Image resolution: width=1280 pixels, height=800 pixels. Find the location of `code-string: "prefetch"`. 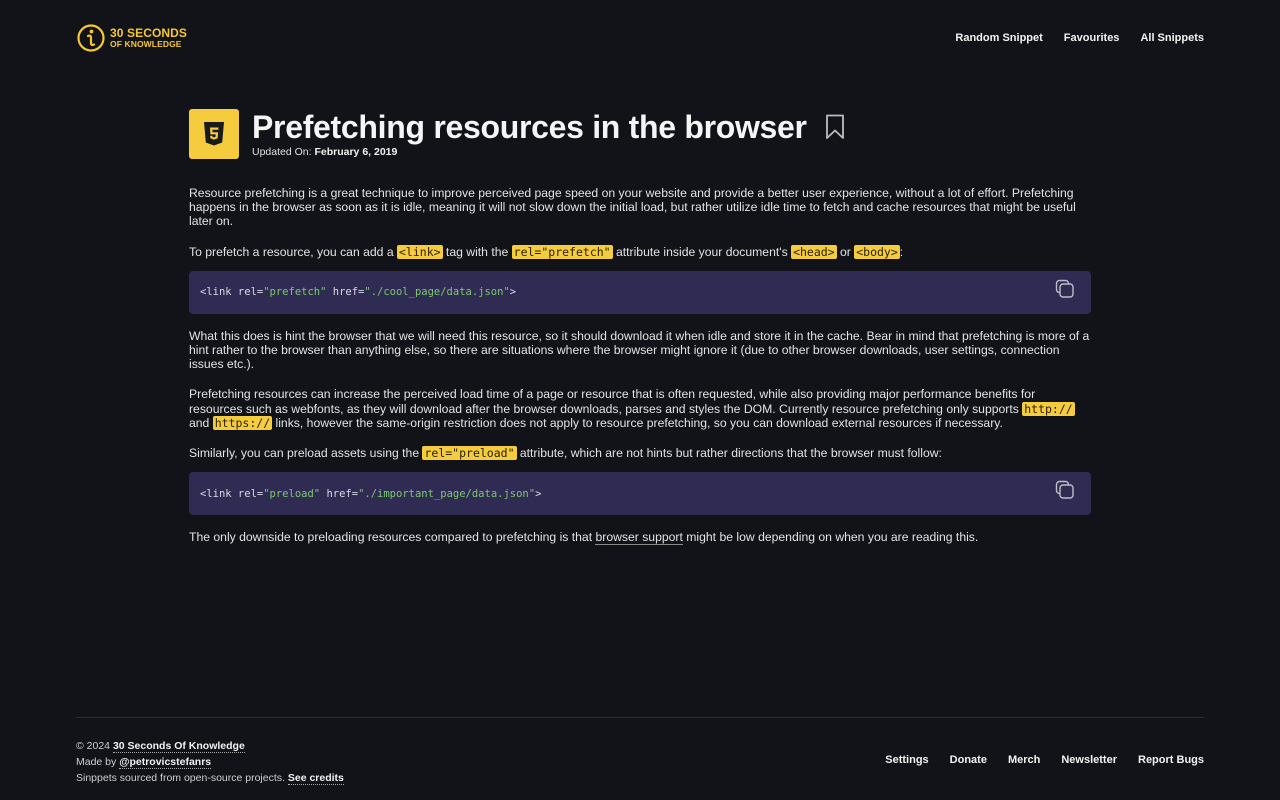

code-string: "prefetch" is located at coordinates (295, 292).